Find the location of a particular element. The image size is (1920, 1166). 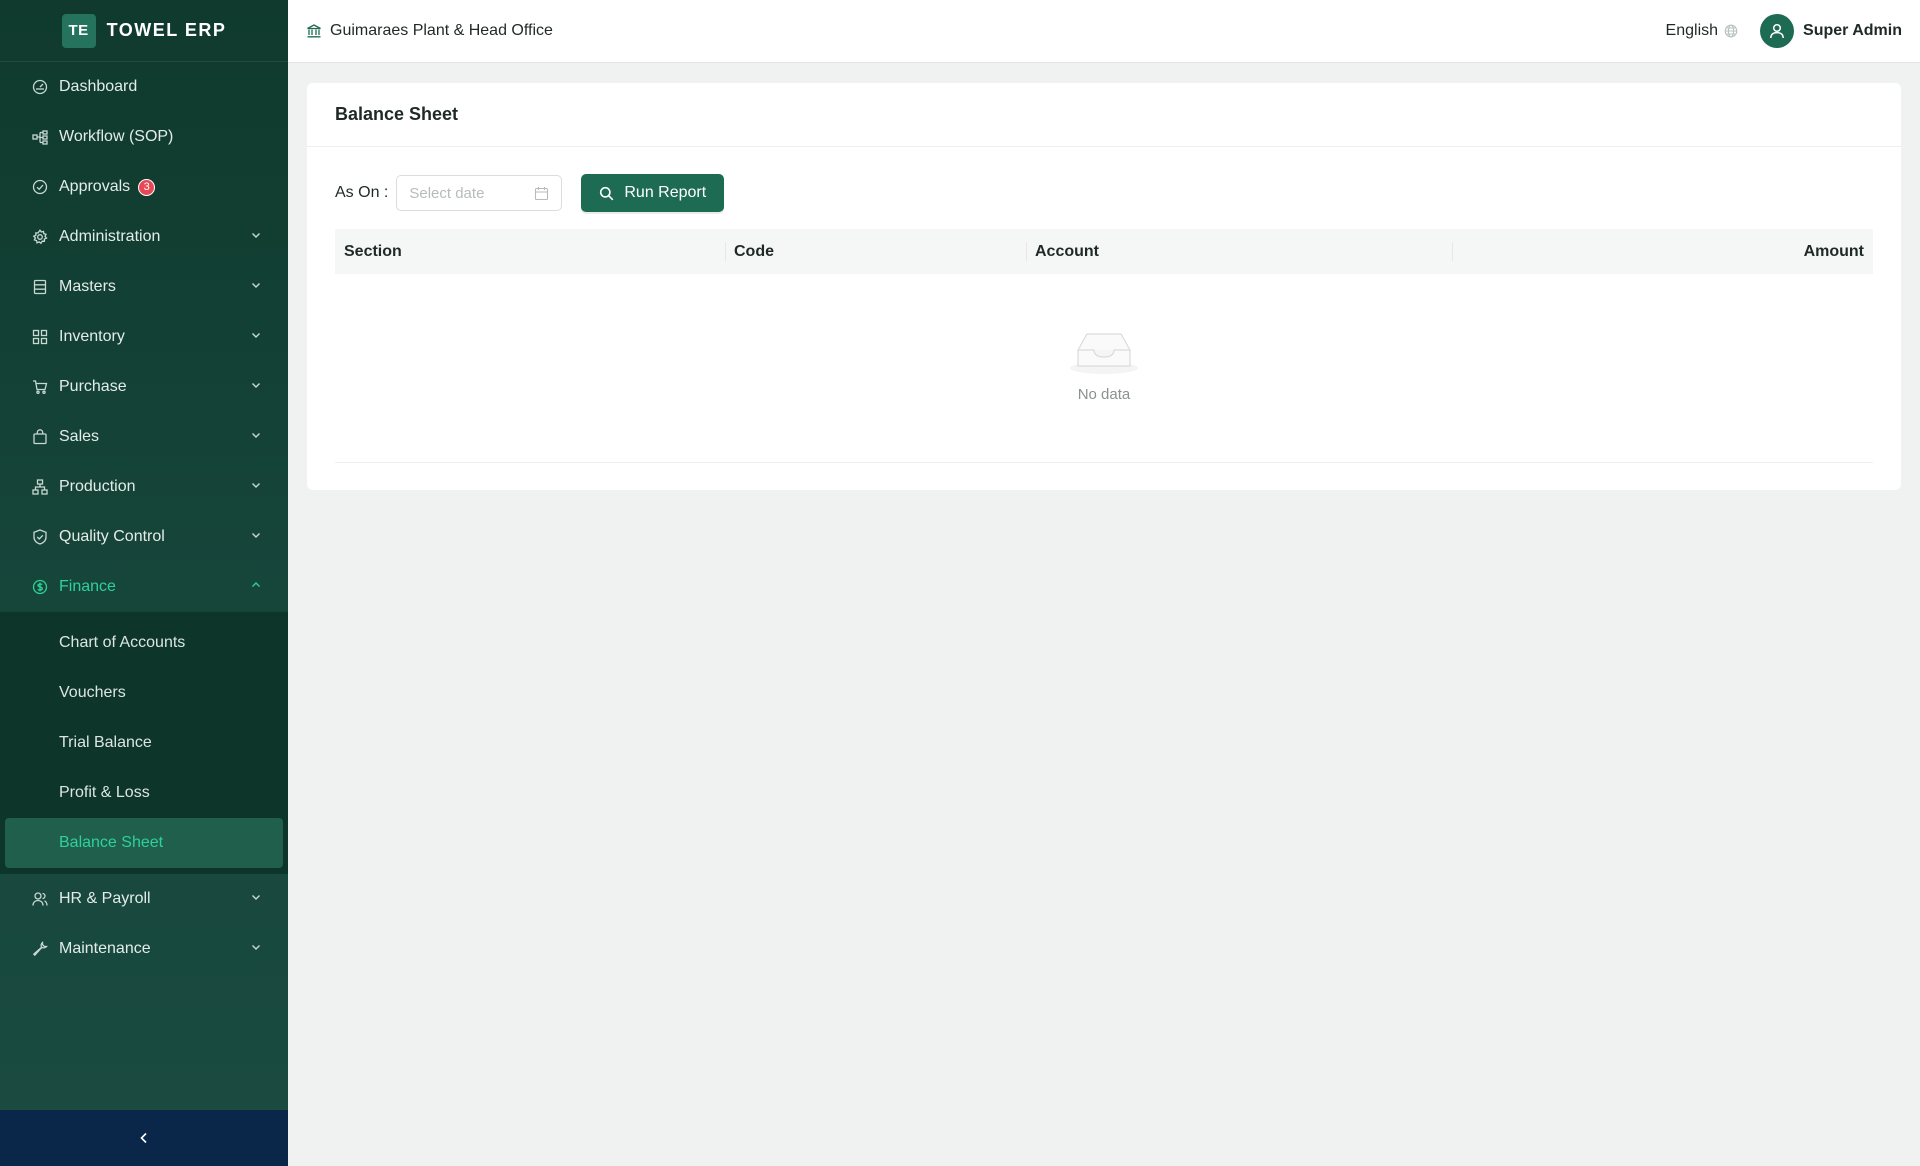

as-on-date-input is located at coordinates (469, 193).